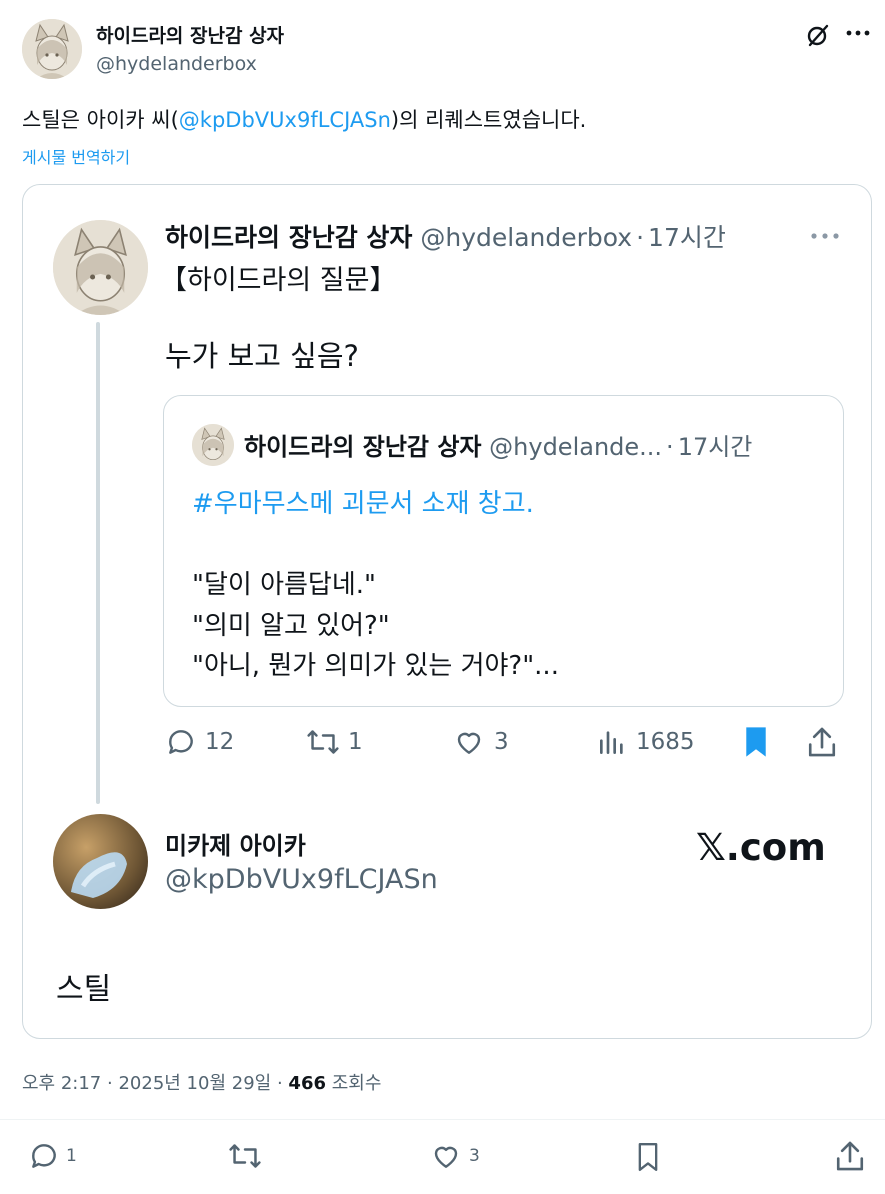  What do you see at coordinates (715, 447) in the screenshot?
I see `nested-time: 17시간` at bounding box center [715, 447].